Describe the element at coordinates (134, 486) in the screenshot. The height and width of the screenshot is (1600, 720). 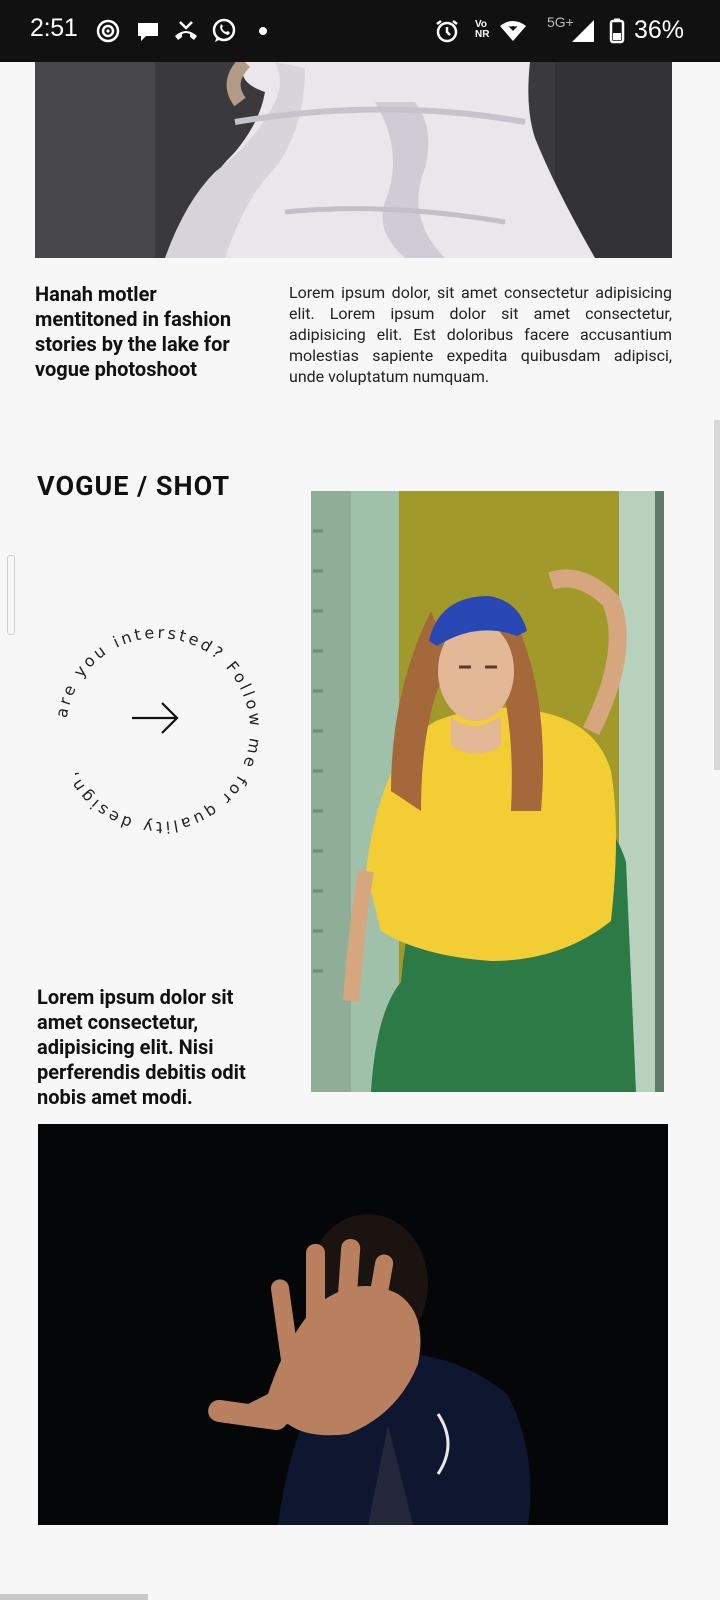
I see `section-heading: VOGUE / SHOT` at that location.